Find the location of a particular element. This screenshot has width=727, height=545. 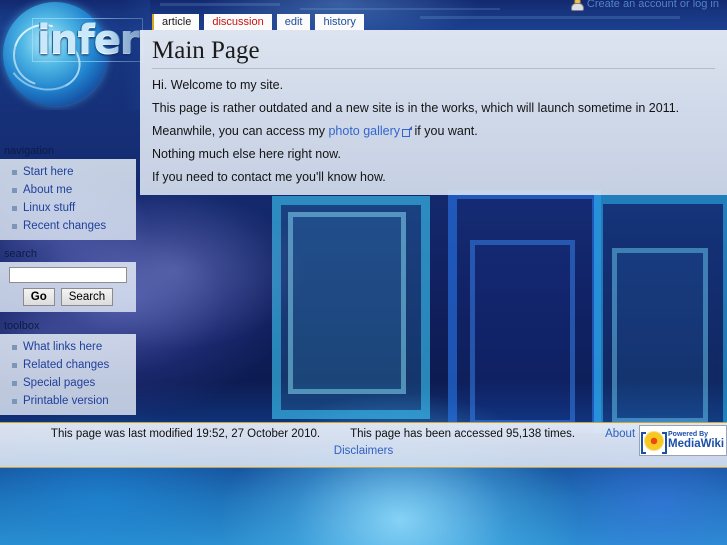

sidebar-link-label: Recent changes is located at coordinates (64, 226).